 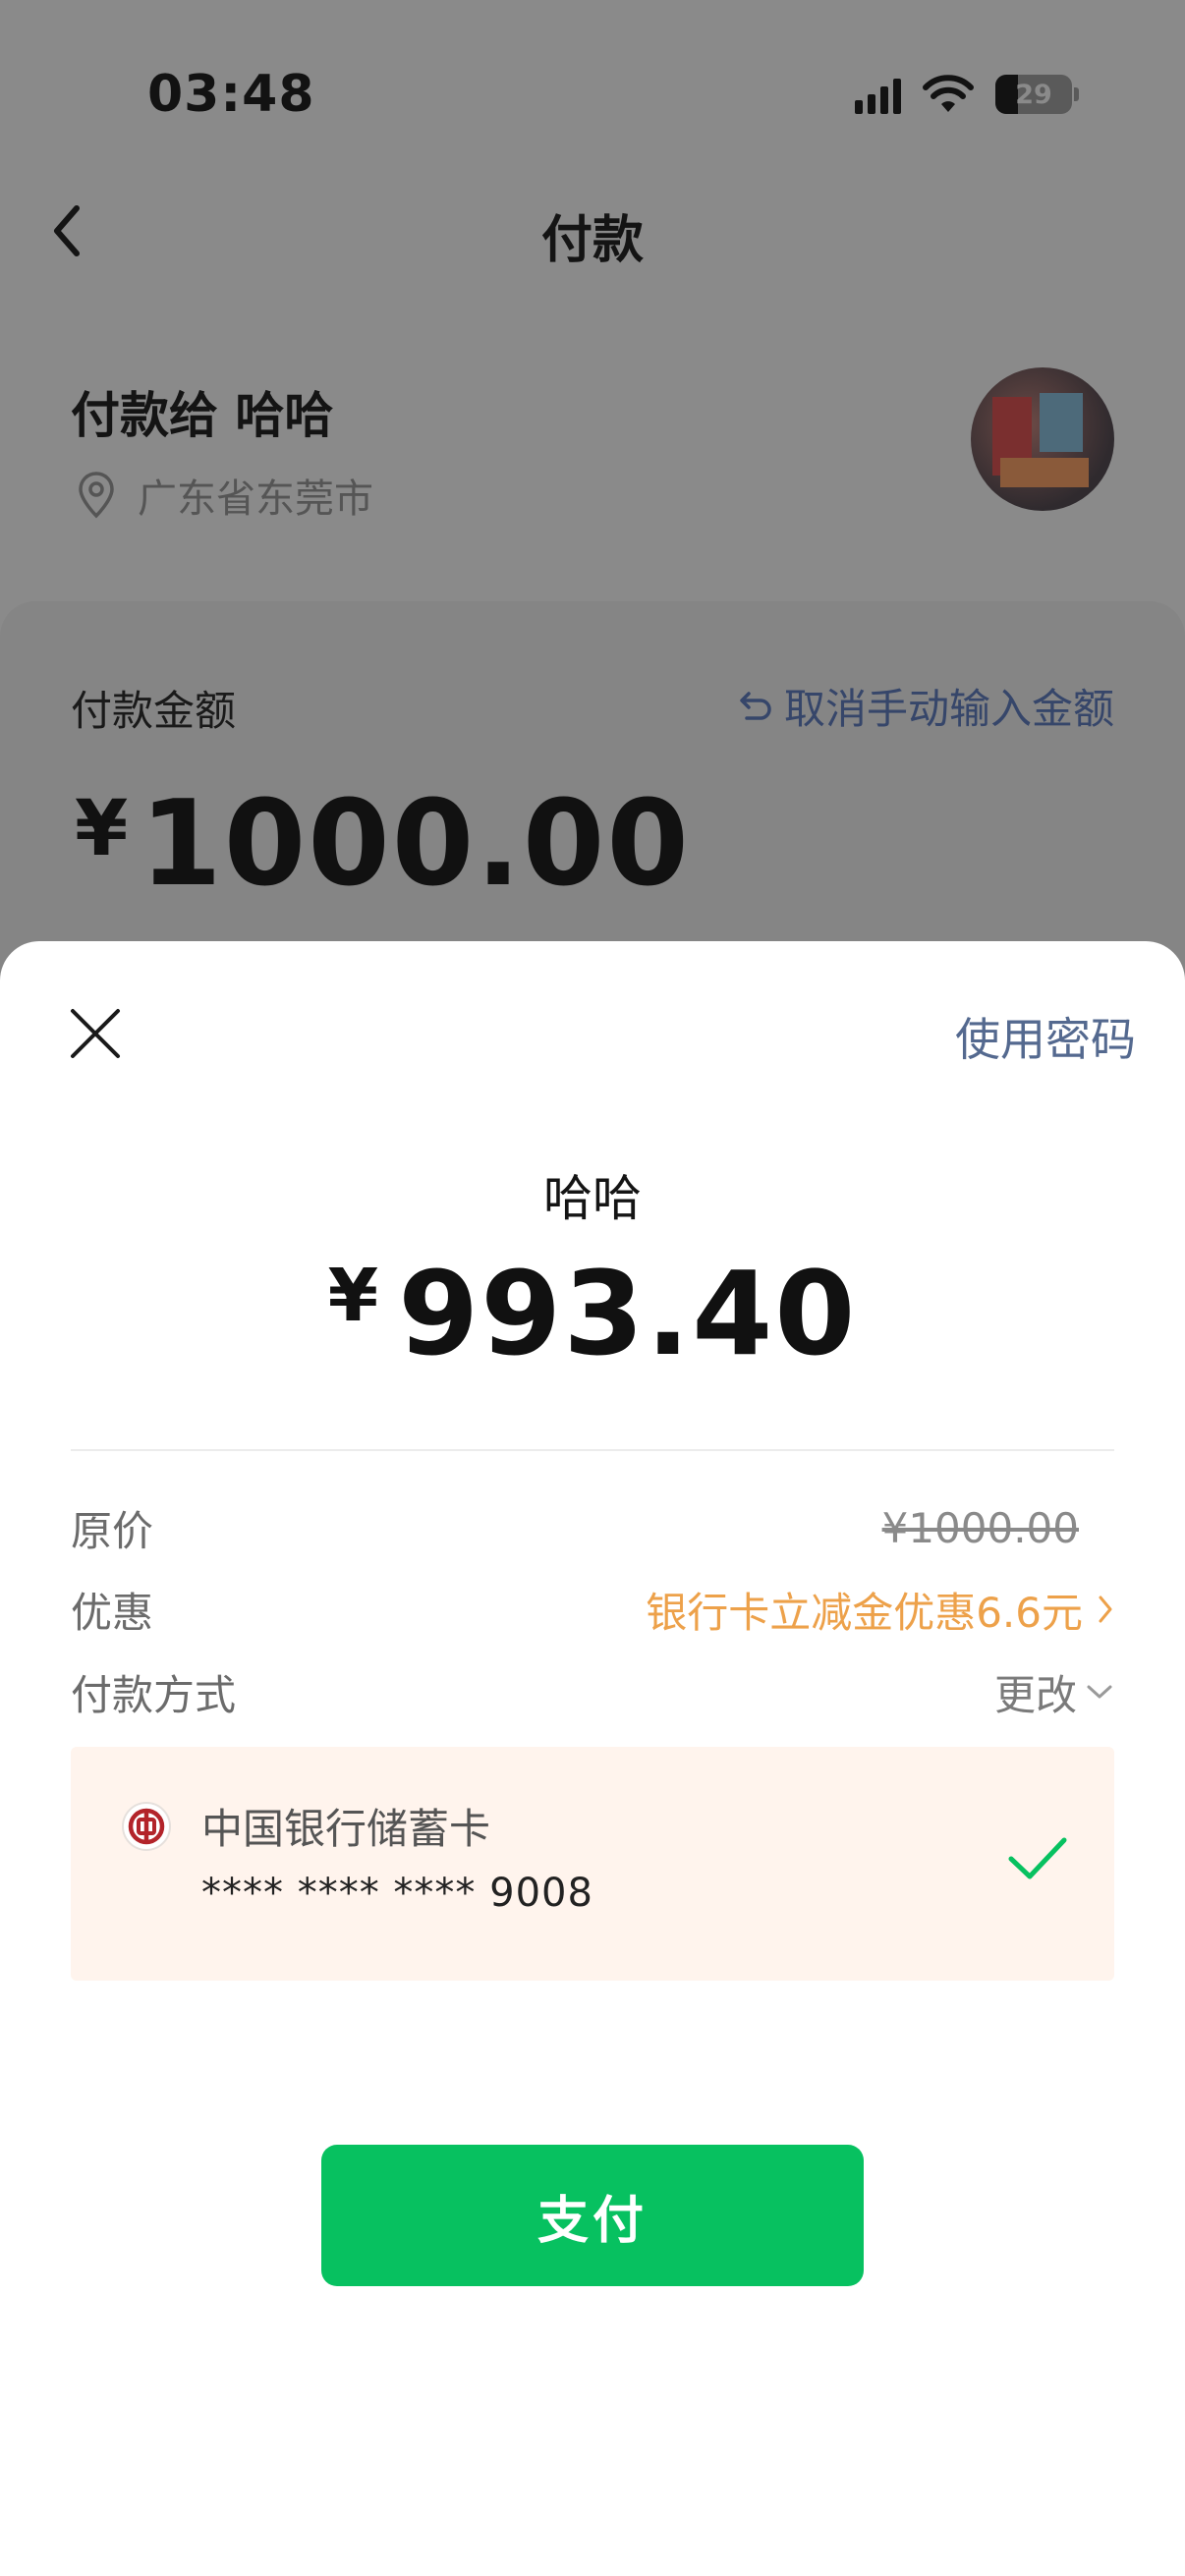 I want to click on pay-amount: ¥993.40, so click(x=592, y=1313).